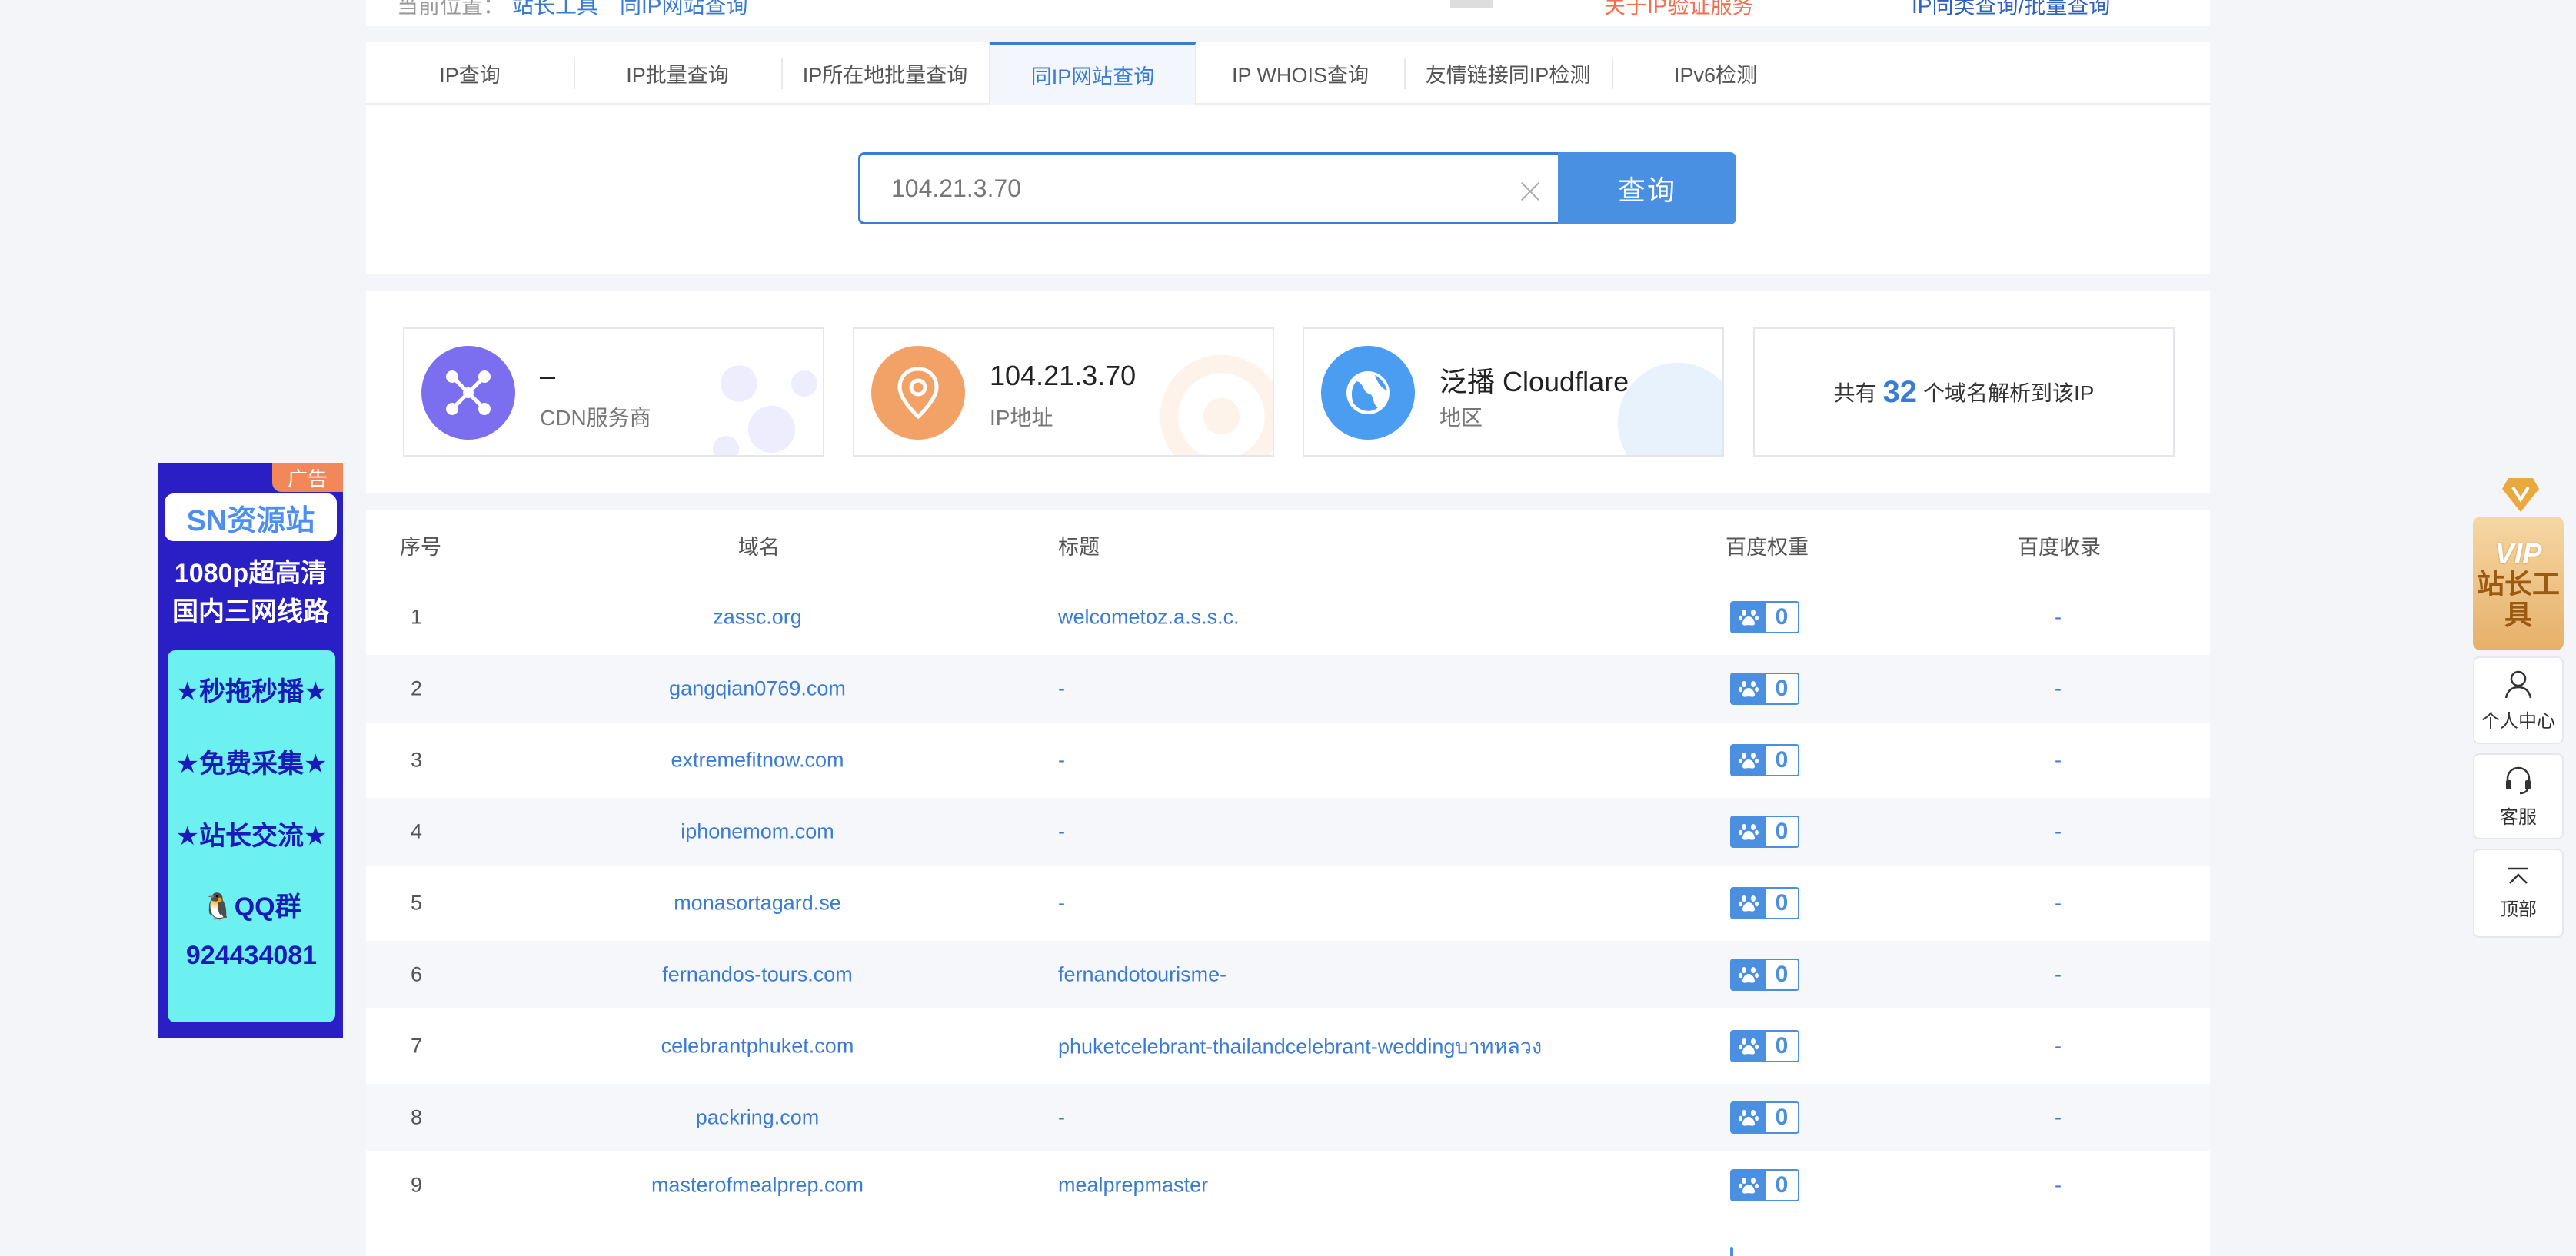 The image size is (2576, 1256). What do you see at coordinates (1900, 391) in the screenshot?
I see `count-number: 32` at bounding box center [1900, 391].